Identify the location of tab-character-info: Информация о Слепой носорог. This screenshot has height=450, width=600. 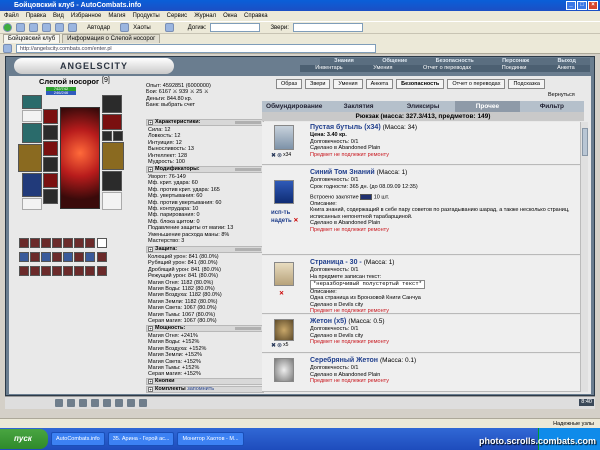
(111, 38).